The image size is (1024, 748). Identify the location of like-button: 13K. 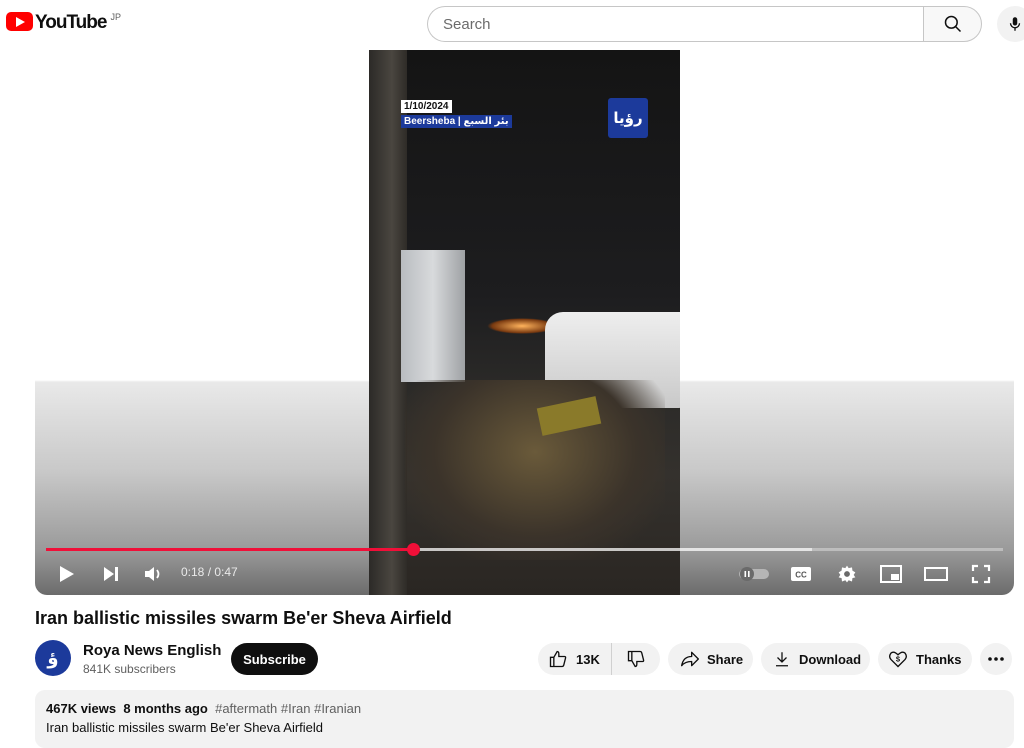
(575, 659).